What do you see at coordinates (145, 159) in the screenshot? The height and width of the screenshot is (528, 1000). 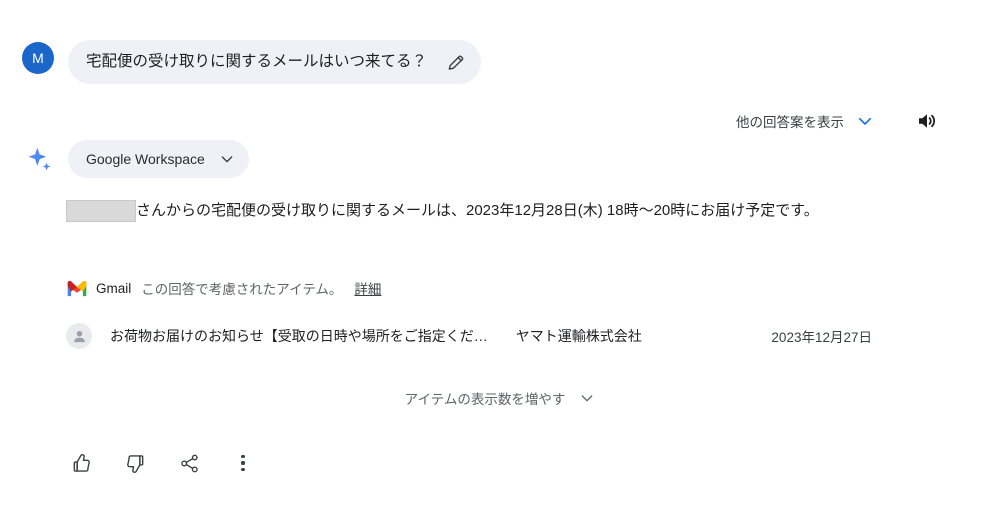 I see `source-chip-label: Google Workspace` at bounding box center [145, 159].